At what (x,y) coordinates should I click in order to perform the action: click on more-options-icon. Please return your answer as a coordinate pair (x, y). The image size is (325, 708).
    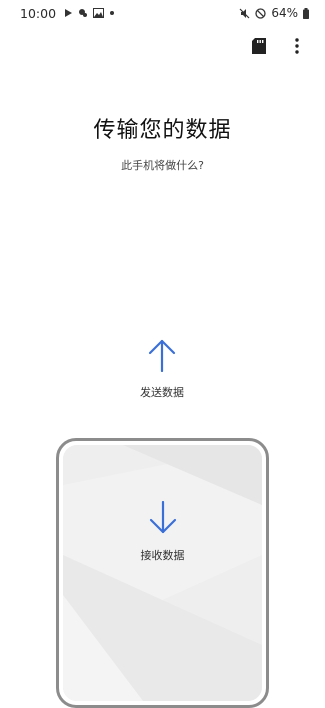
    Looking at the image, I should click on (297, 46).